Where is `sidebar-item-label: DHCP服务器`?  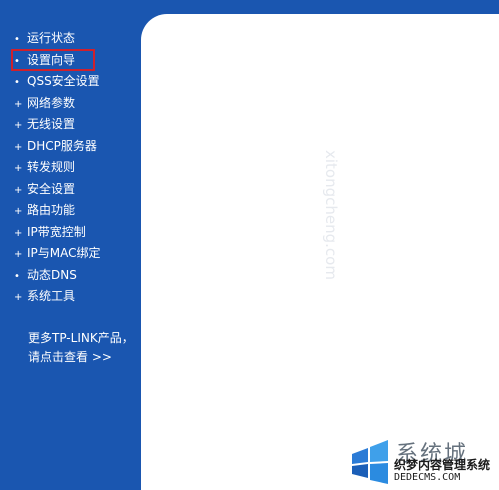 sidebar-item-label: DHCP服务器 is located at coordinates (62, 145).